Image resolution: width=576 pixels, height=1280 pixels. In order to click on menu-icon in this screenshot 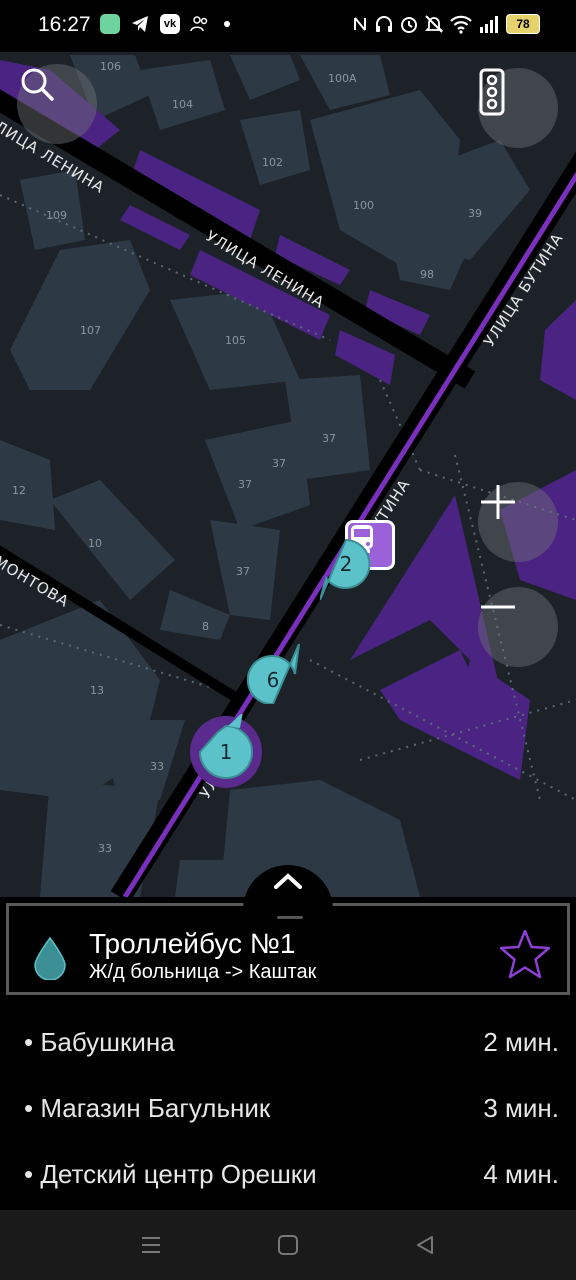, I will do `click(151, 1245)`.